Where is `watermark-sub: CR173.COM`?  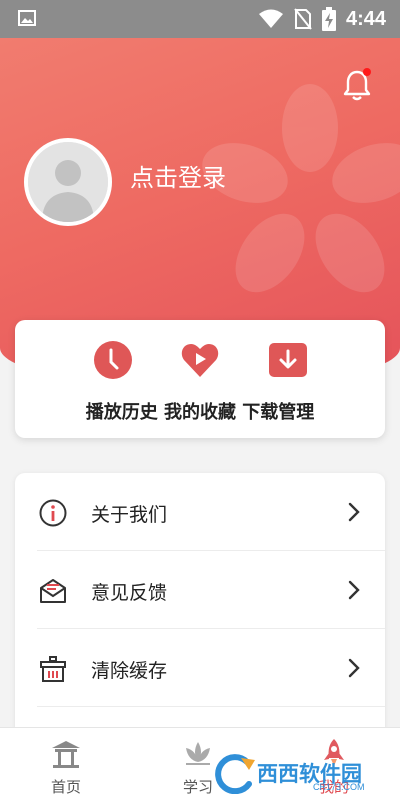 watermark-sub: CR173.COM is located at coordinates (339, 787).